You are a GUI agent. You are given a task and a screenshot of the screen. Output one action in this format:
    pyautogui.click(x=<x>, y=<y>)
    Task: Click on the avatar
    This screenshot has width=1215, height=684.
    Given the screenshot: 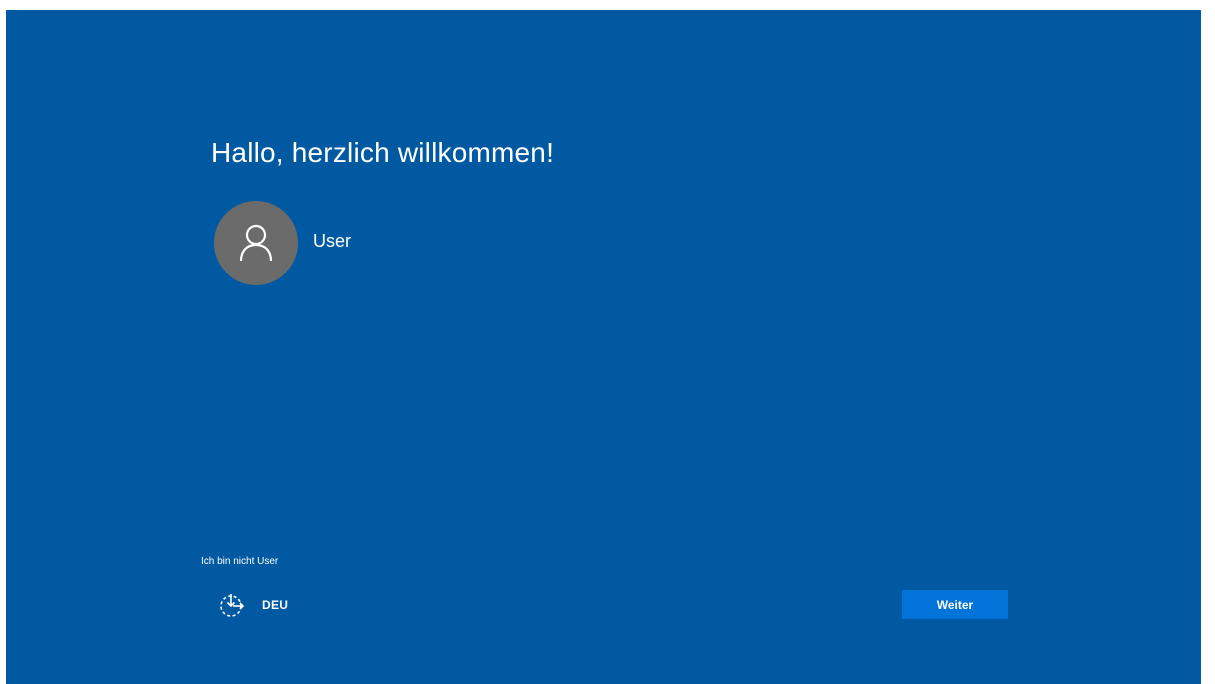 What is the action you would take?
    pyautogui.click(x=256, y=243)
    